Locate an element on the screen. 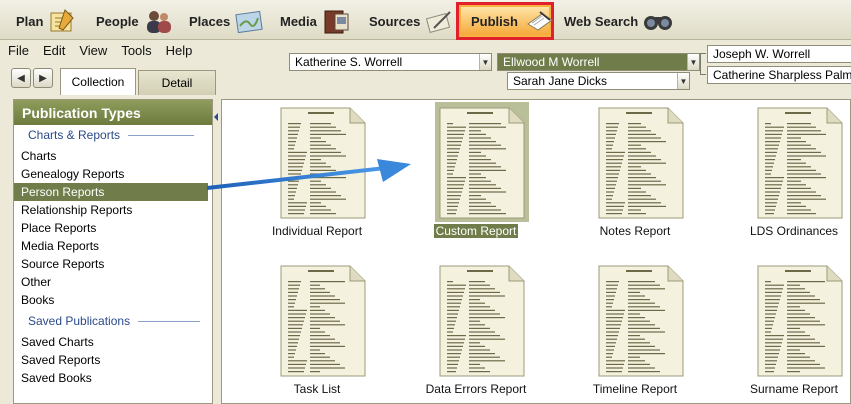 The width and height of the screenshot is (851, 404). report-lds-ordinances: LDS Ordinances is located at coordinates (785, 176).